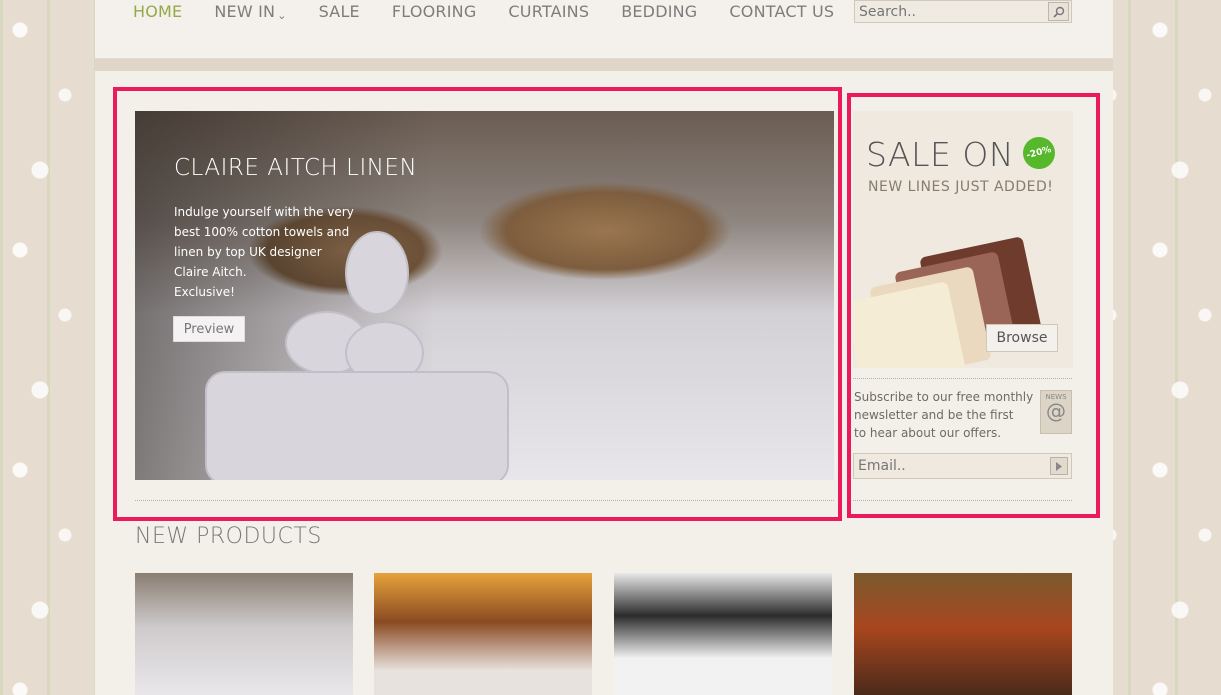 Image resolution: width=1221 pixels, height=695 pixels. I want to click on search-icon, so click(1058, 11).